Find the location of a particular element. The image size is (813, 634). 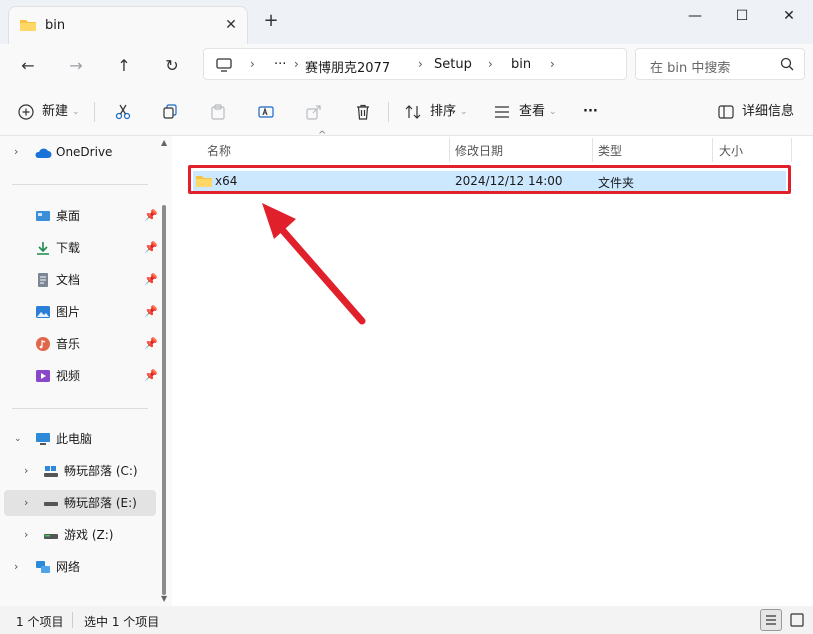

sidebar-item-drive-z: › 游戏 (Z:) is located at coordinates (88, 535).